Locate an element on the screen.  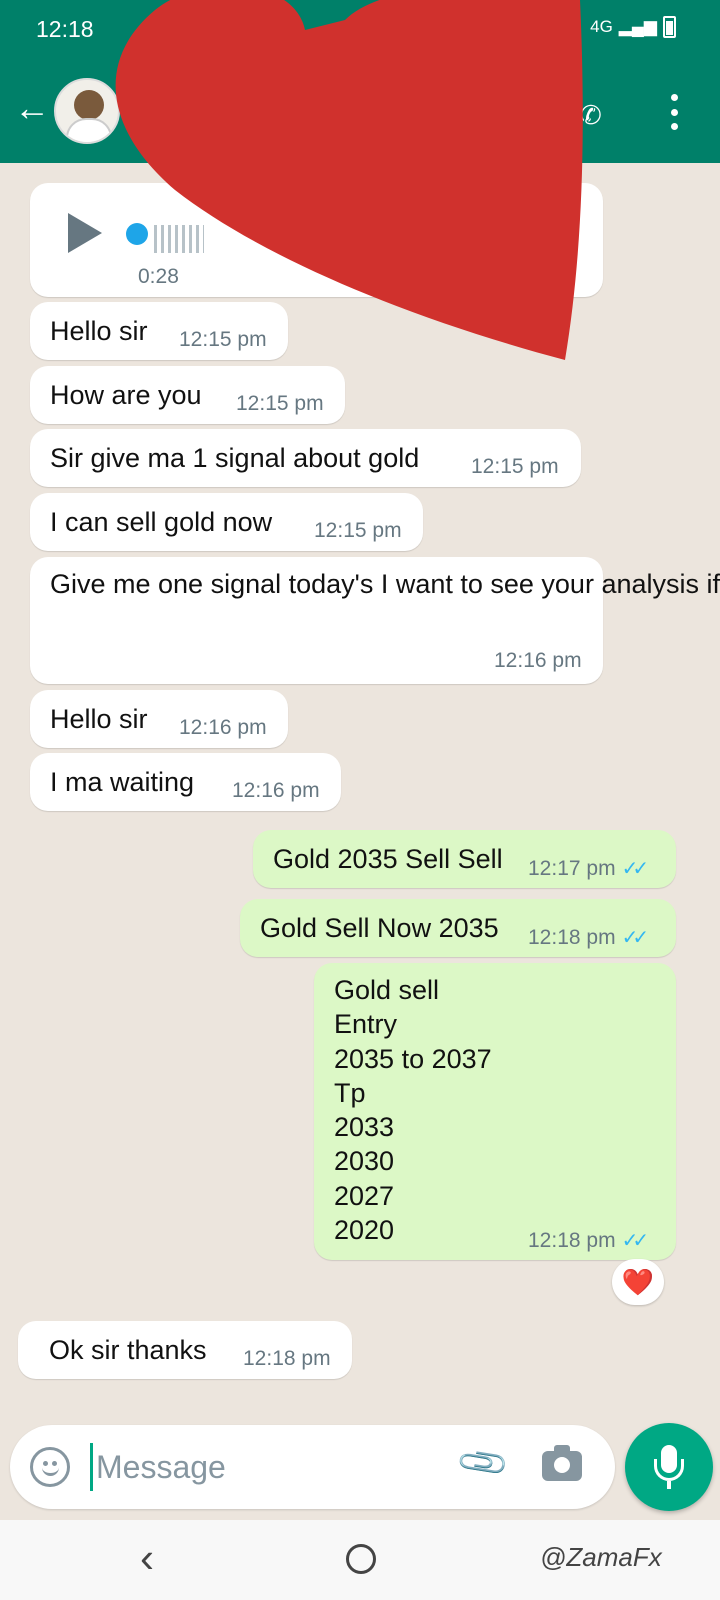
message-time: 12:18 pm is located at coordinates (287, 1358).